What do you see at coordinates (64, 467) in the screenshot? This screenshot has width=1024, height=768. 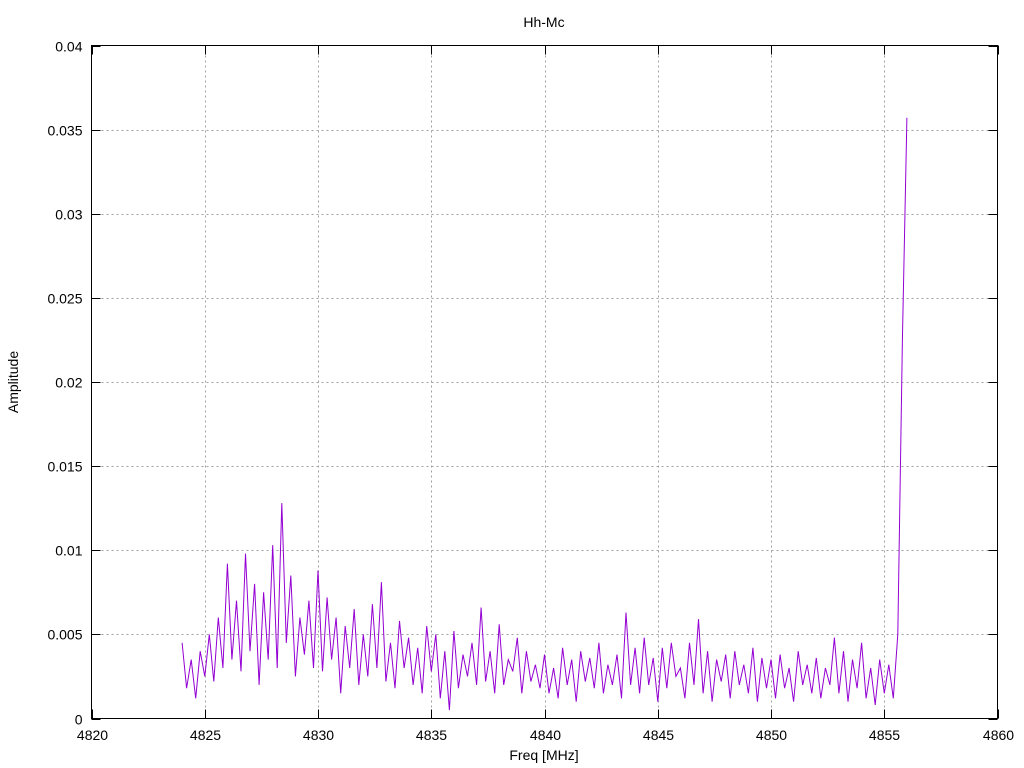 I see `y-tick-label: 0.015` at bounding box center [64, 467].